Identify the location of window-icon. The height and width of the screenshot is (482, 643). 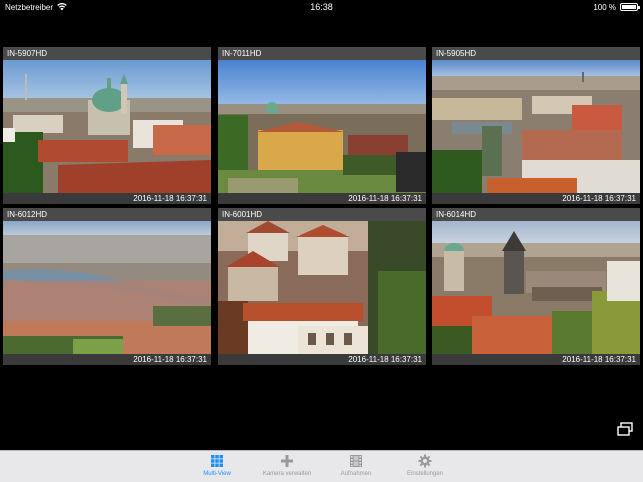
(625, 429).